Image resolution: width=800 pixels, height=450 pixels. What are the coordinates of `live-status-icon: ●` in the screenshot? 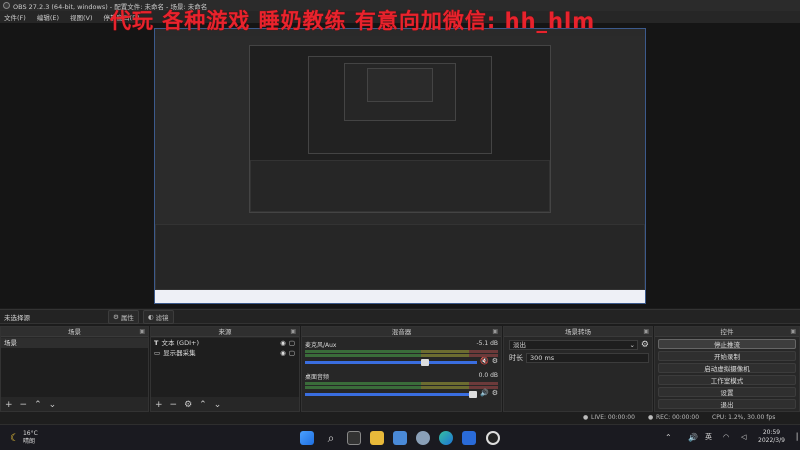 It's located at (586, 417).